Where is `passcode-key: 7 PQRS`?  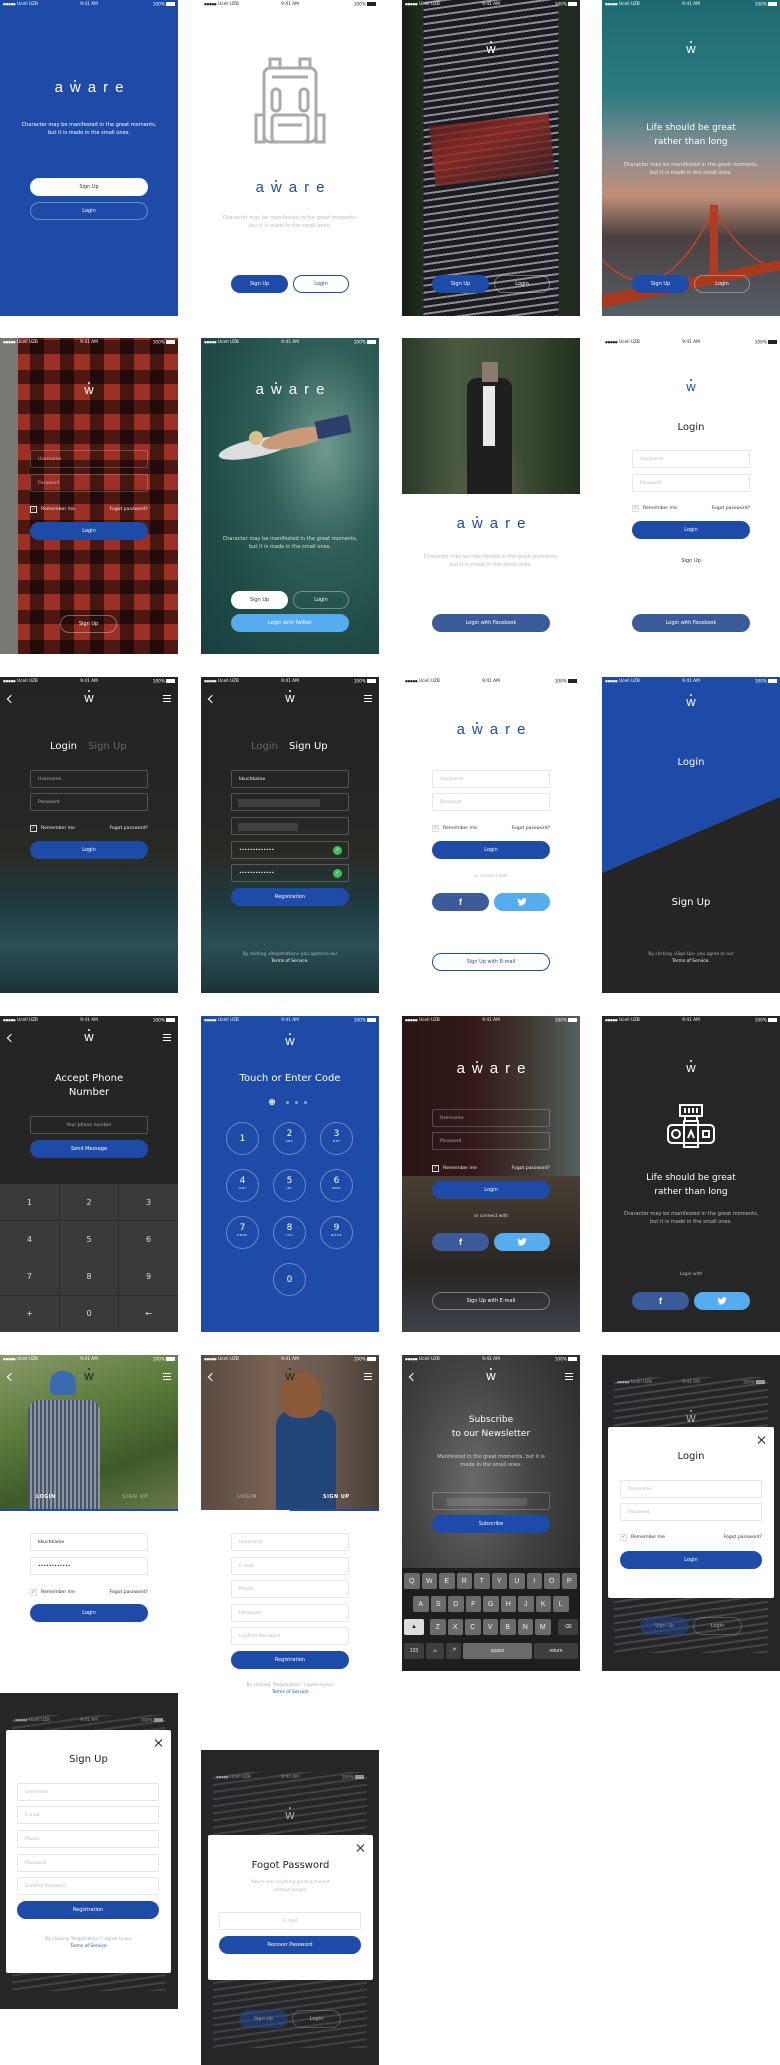
passcode-key: 7 PQRS is located at coordinates (242, 1232).